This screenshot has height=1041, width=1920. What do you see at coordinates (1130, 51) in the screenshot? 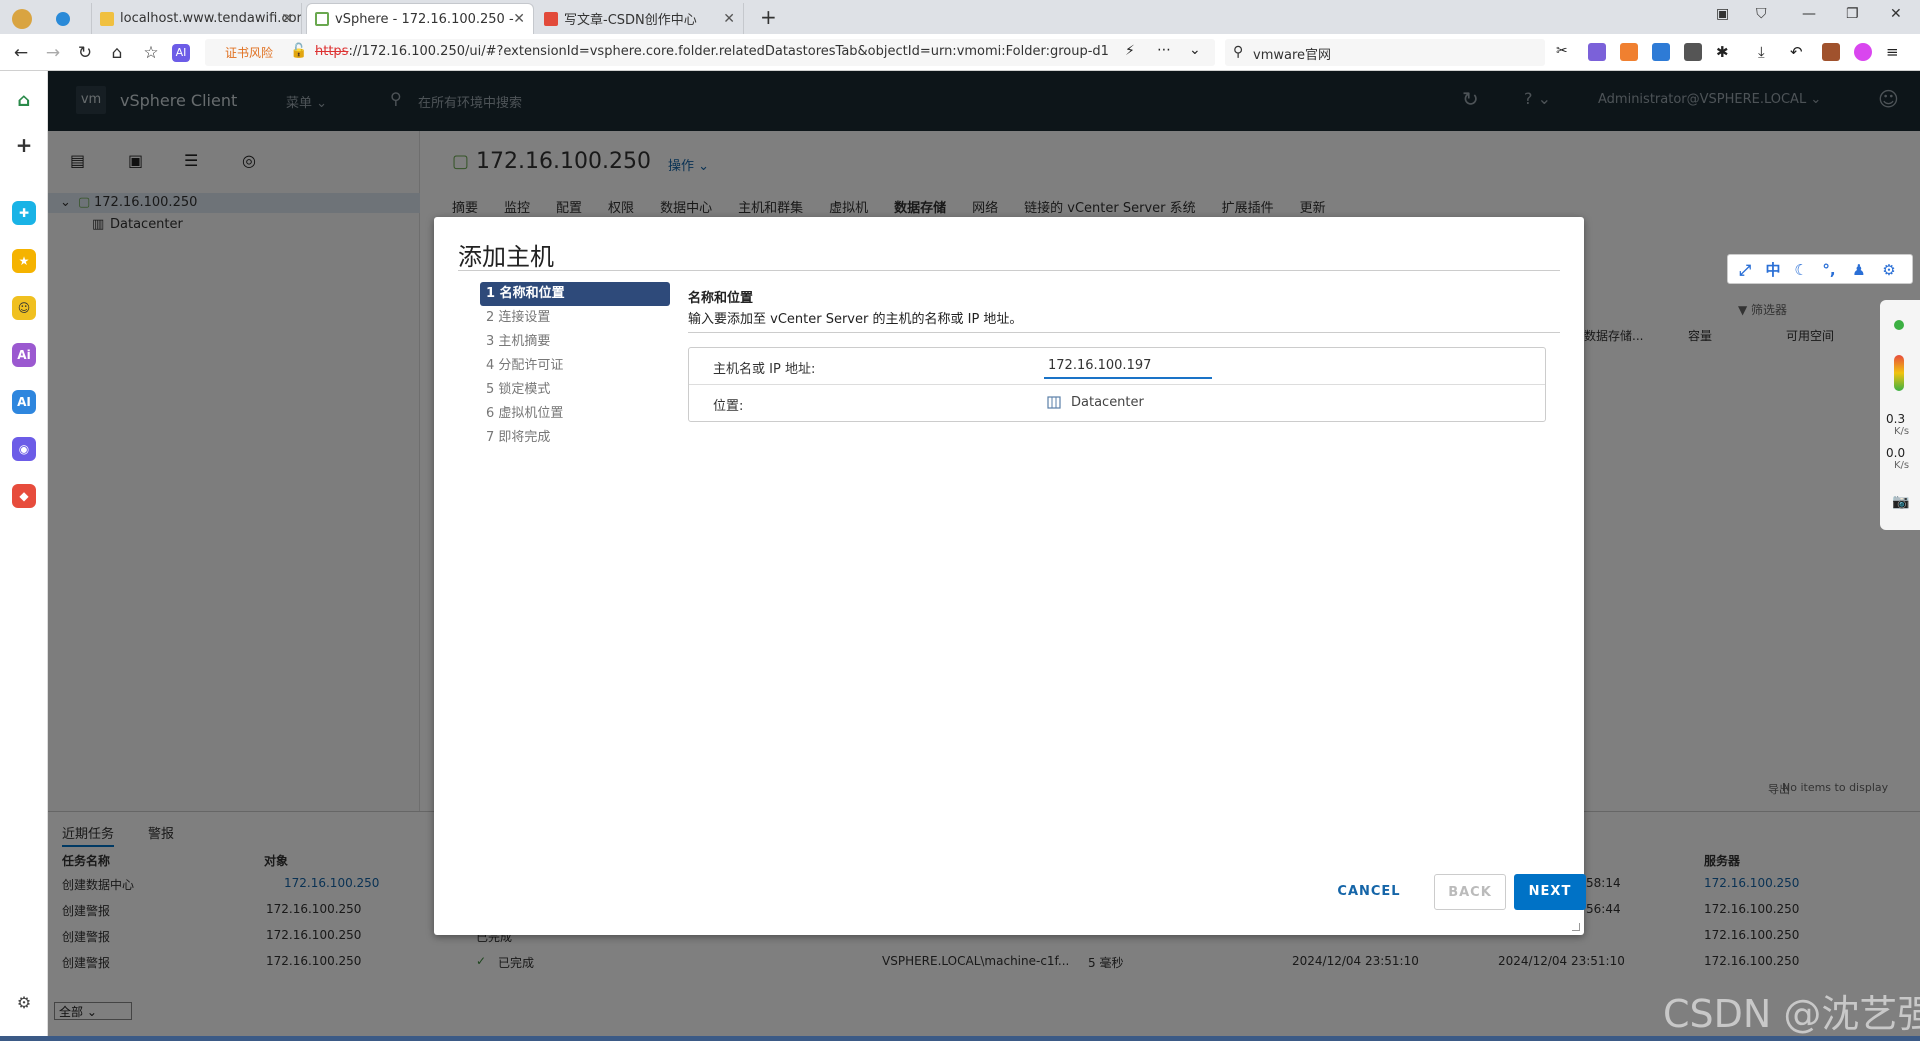
I see `lightning-icon: ⚡` at bounding box center [1130, 51].